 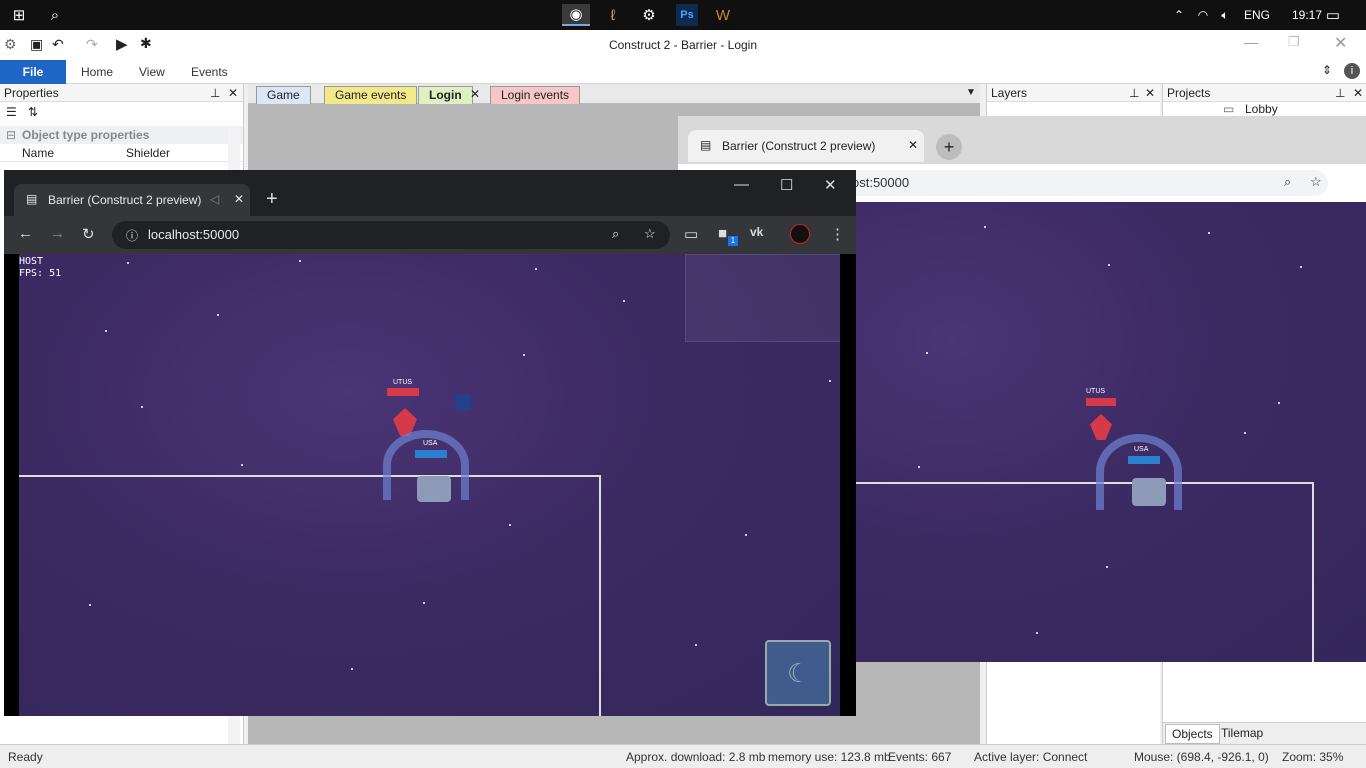 I want to click on project-item-label: Lobby, so click(x=1261, y=109).